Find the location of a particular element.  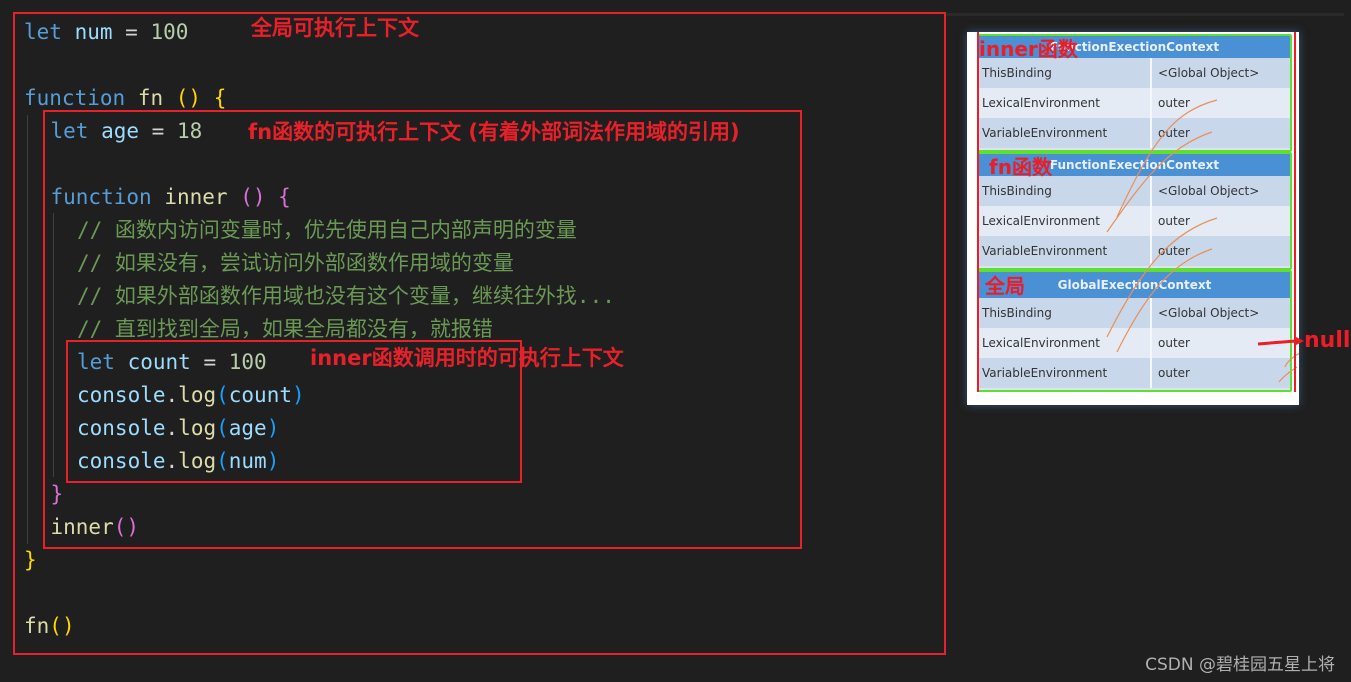

diagram-red-edge is located at coordinates (978, 212).